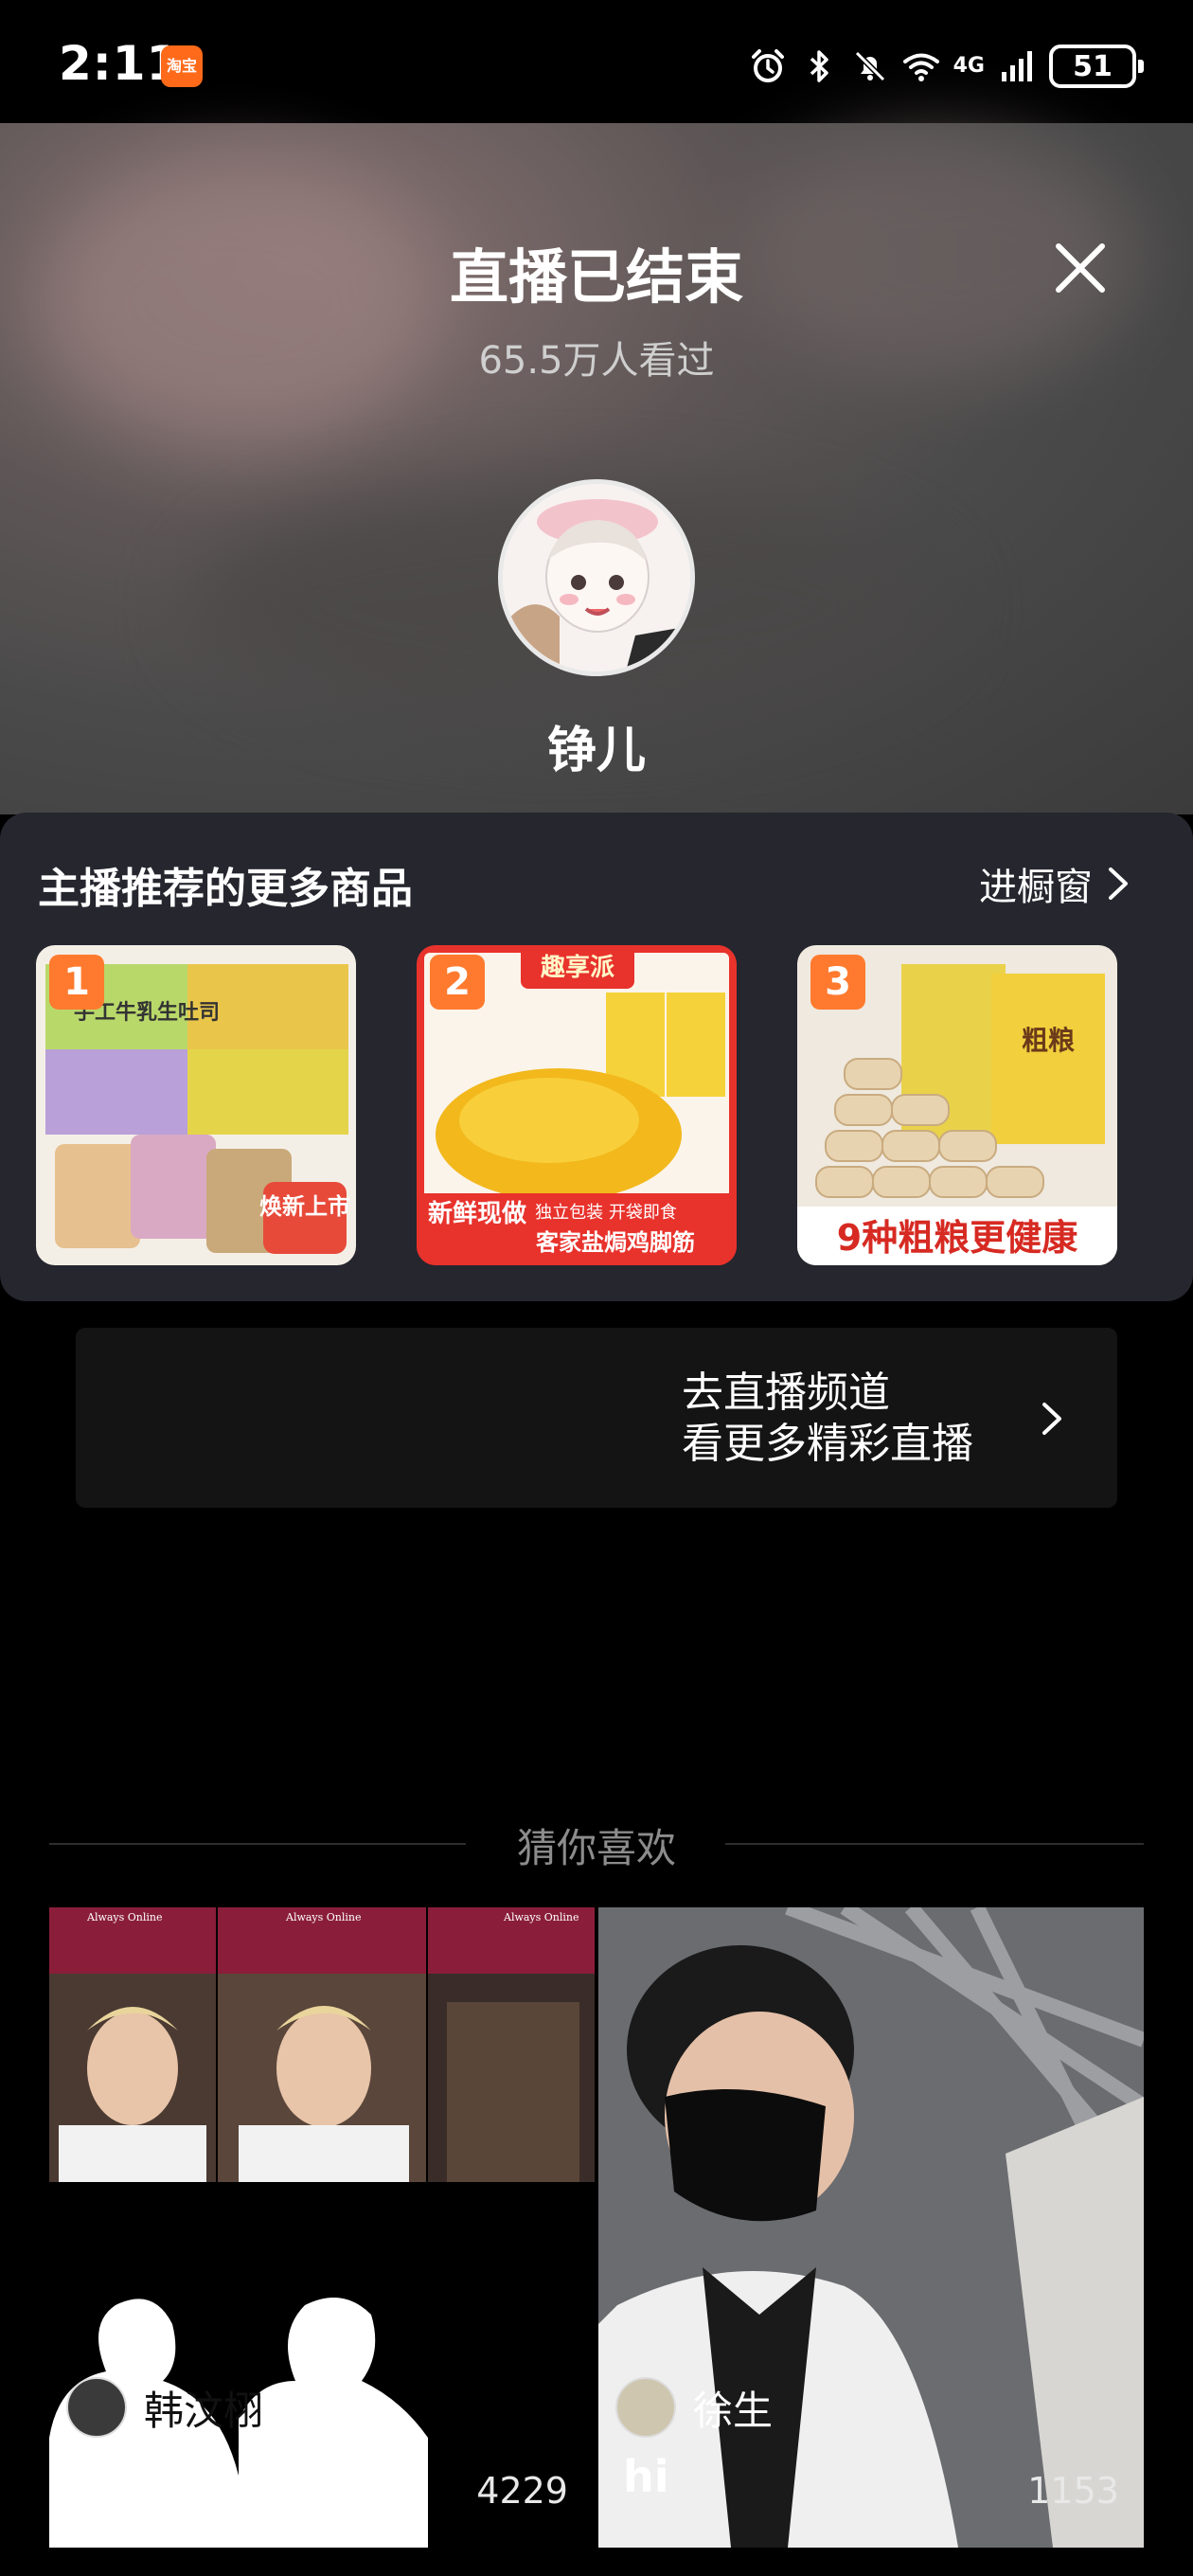 The height and width of the screenshot is (2576, 1193). I want to click on live-channel-line1: 去直播频道, so click(786, 1392).